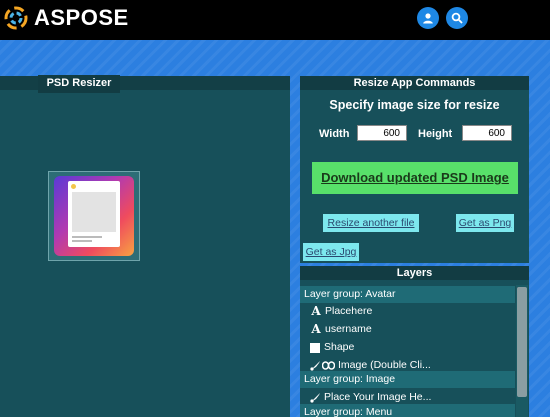 The image size is (550, 417). Describe the element at coordinates (407, 311) in the screenshot. I see `layer-item: A Placehere` at that location.